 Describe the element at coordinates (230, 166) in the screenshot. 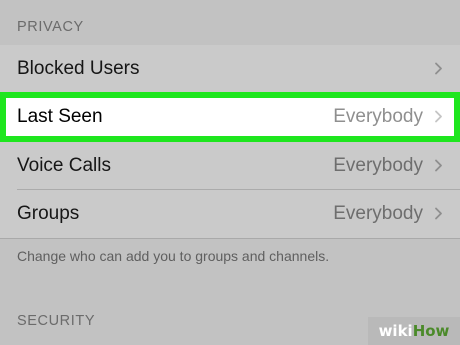

I see `voice-calls-row: Voice Calls Everybody` at that location.